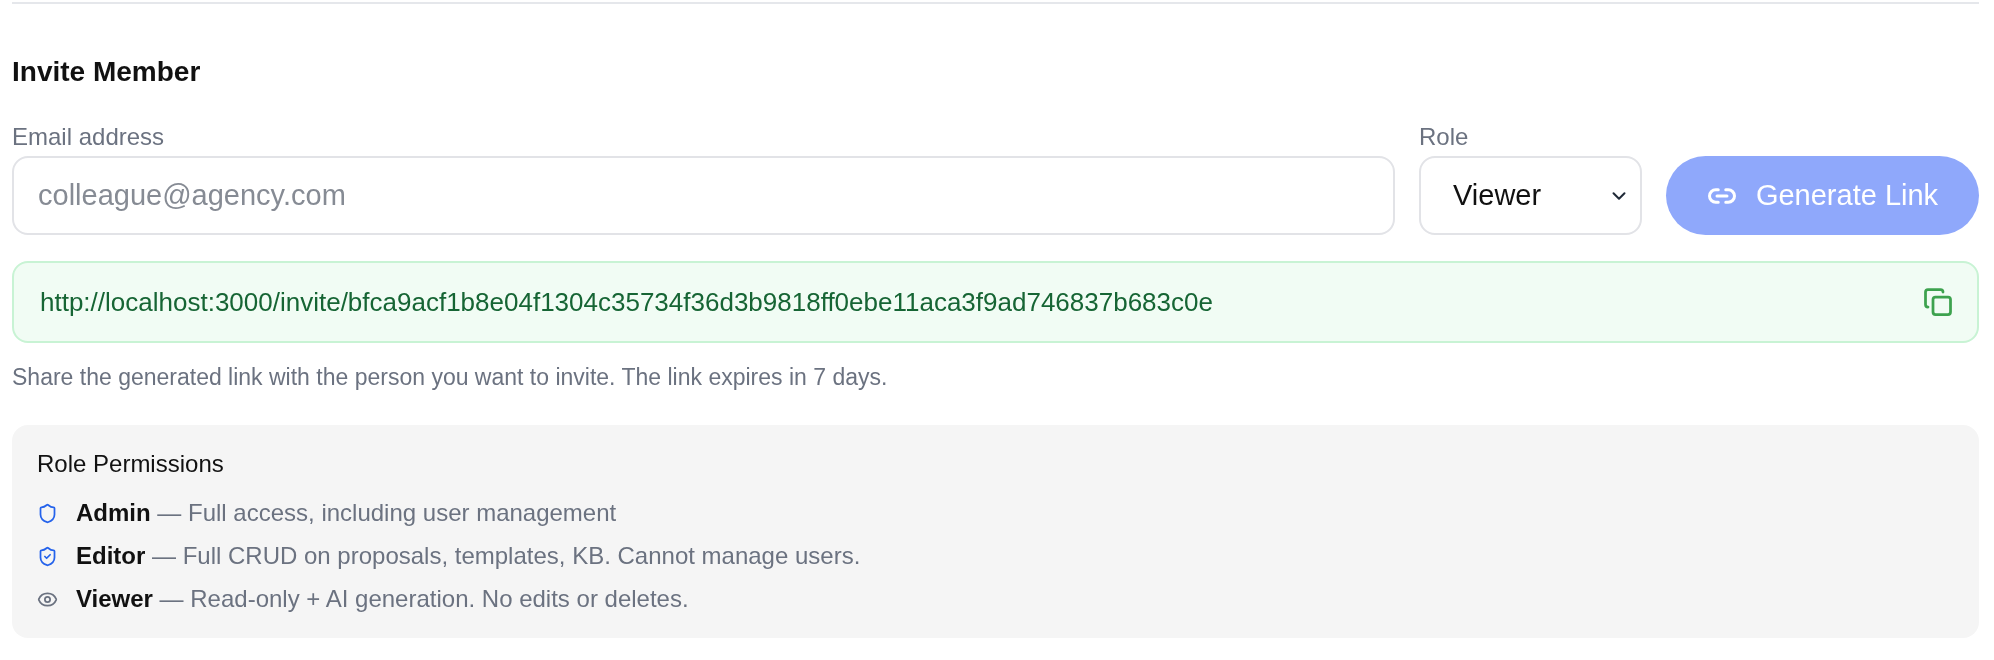 This screenshot has width=1994, height=660. What do you see at coordinates (1938, 302) in the screenshot?
I see `copy-icon` at bounding box center [1938, 302].